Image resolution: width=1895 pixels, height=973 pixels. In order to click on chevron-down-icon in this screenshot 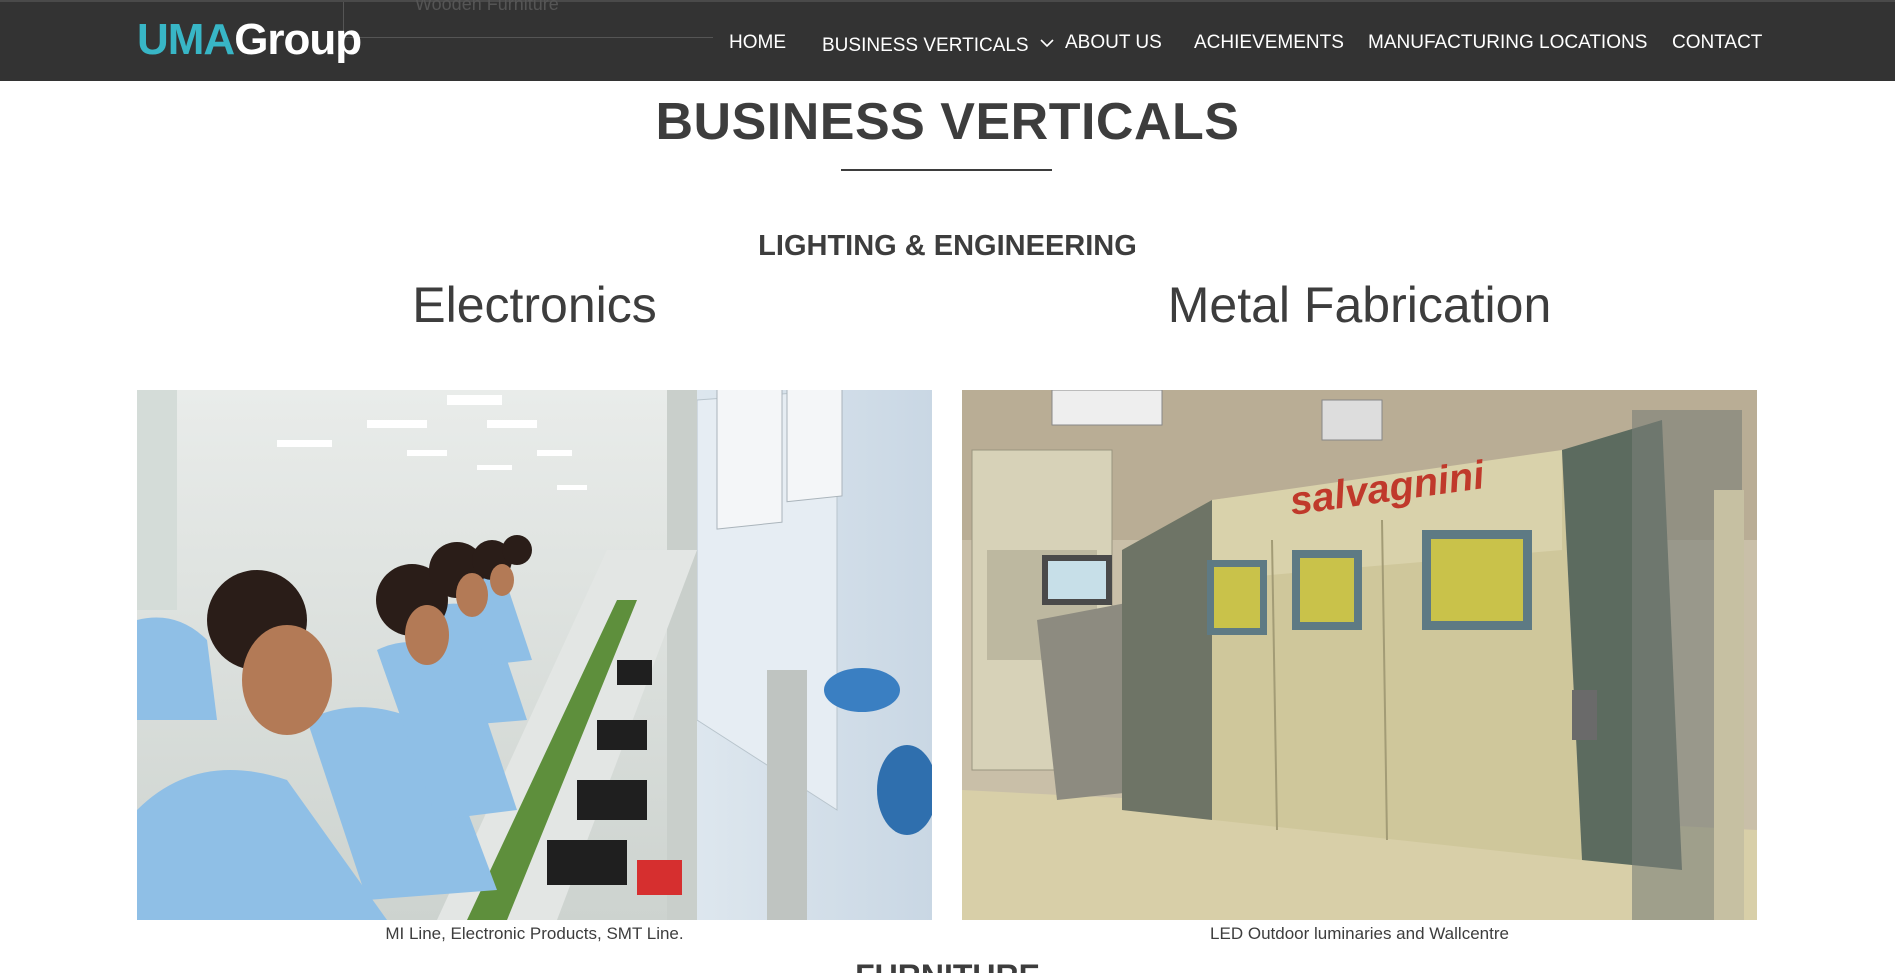, I will do `click(1047, 43)`.